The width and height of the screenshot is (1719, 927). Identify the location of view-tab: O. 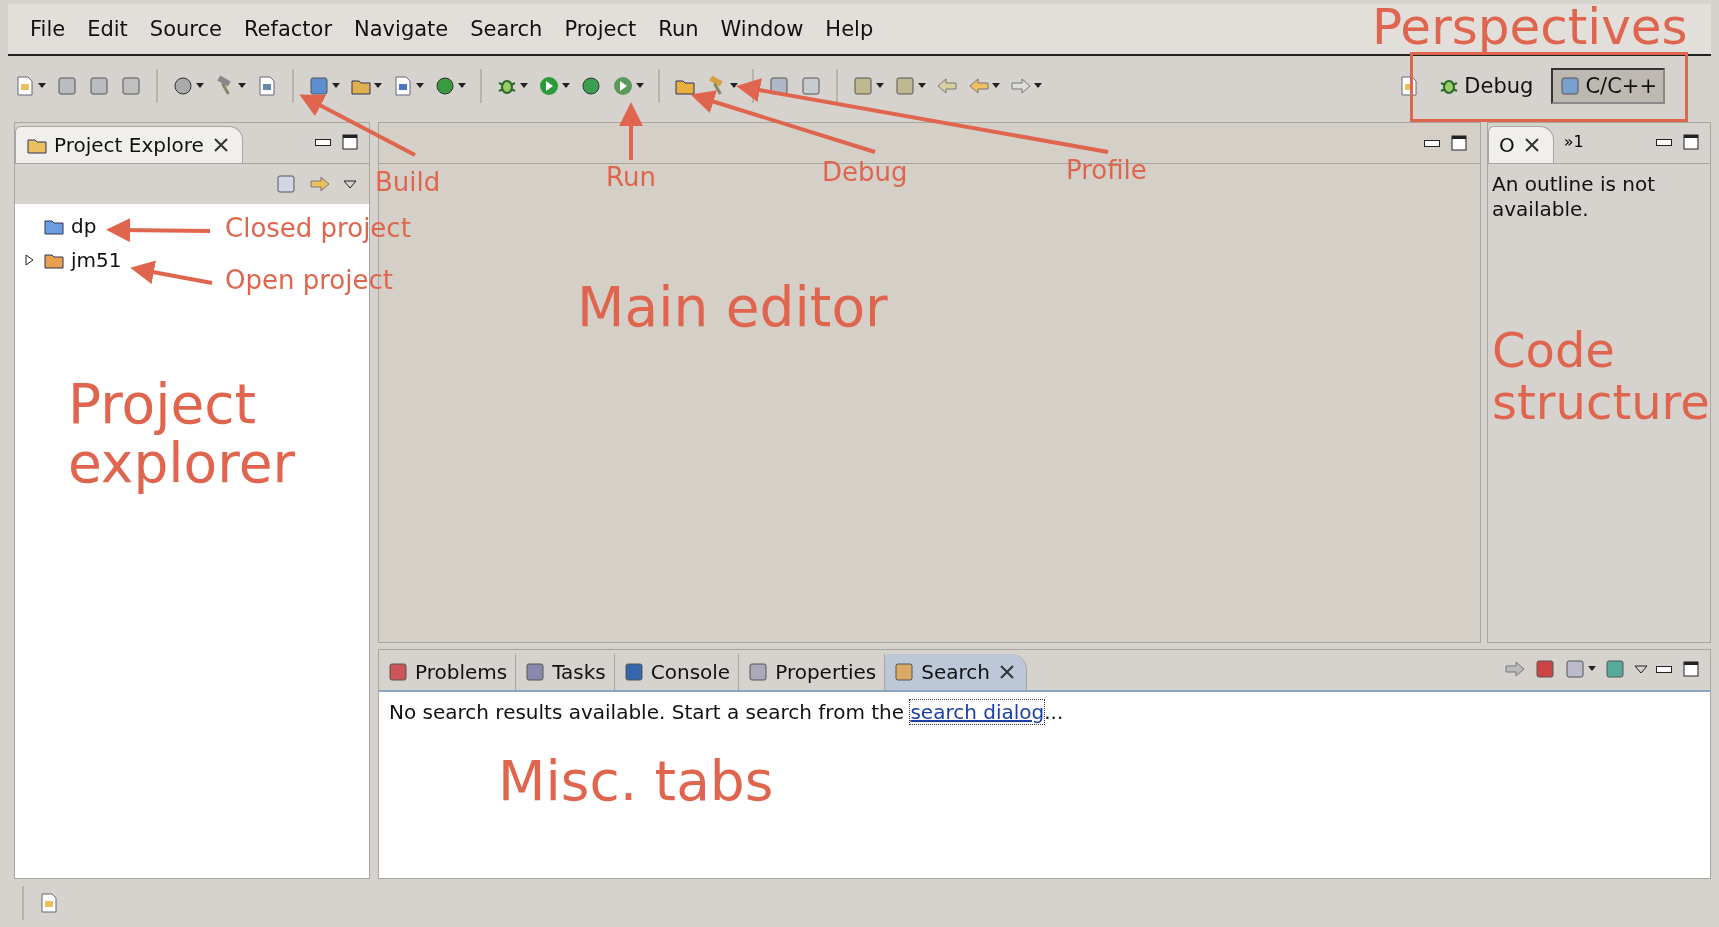
(1521, 144).